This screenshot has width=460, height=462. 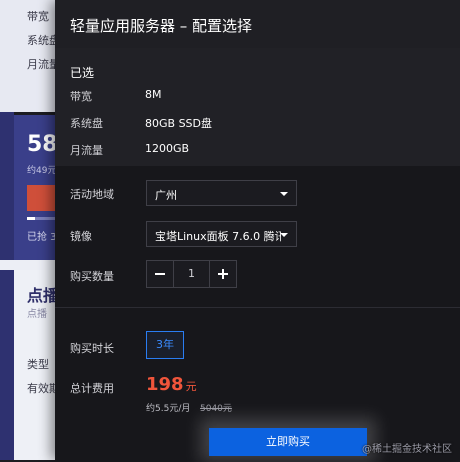 What do you see at coordinates (167, 148) in the screenshot?
I see `spec-traffic-value: 1200GB` at bounding box center [167, 148].